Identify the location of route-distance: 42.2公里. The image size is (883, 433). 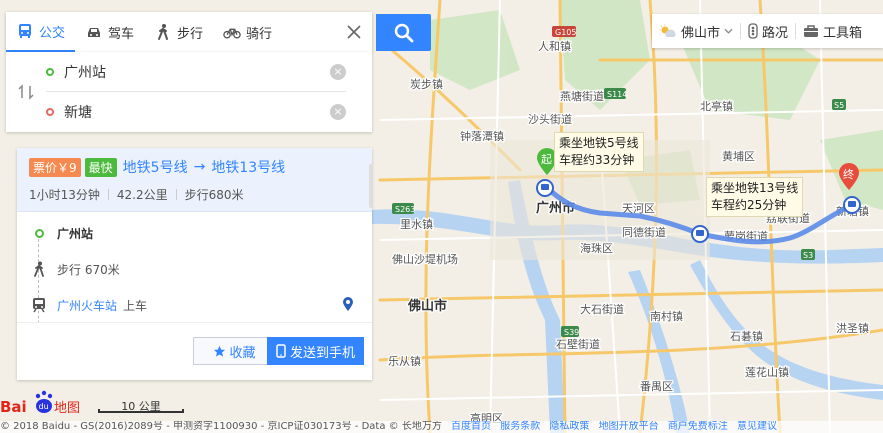
(142, 195).